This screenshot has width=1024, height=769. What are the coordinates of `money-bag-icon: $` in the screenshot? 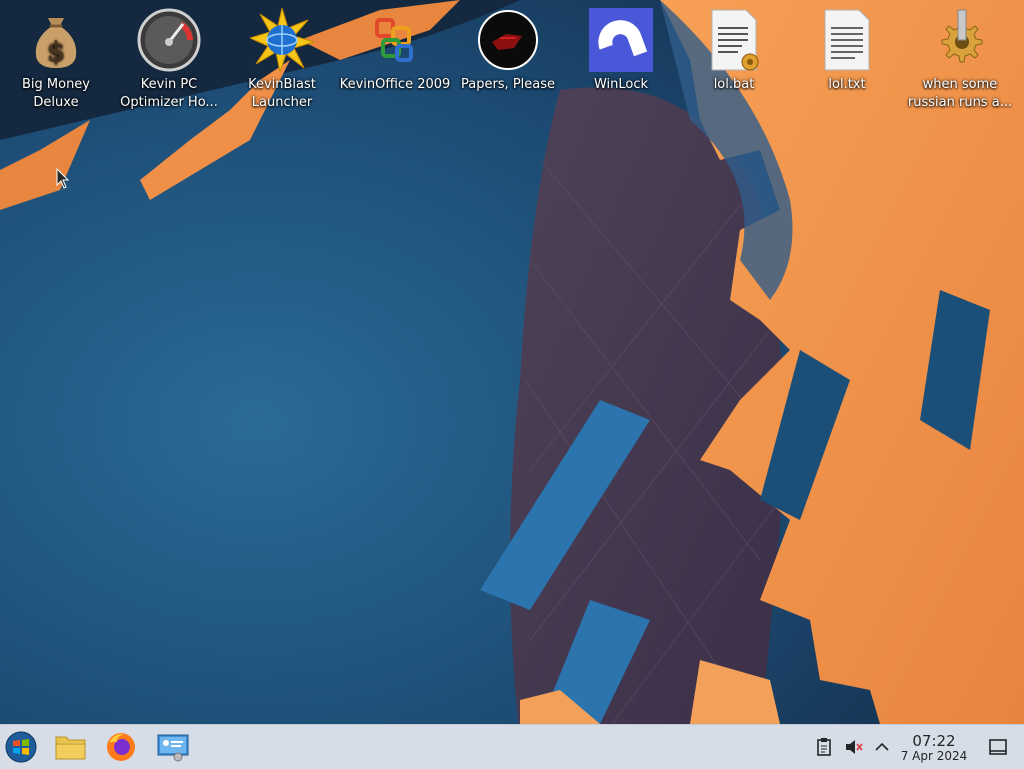 It's located at (56, 43).